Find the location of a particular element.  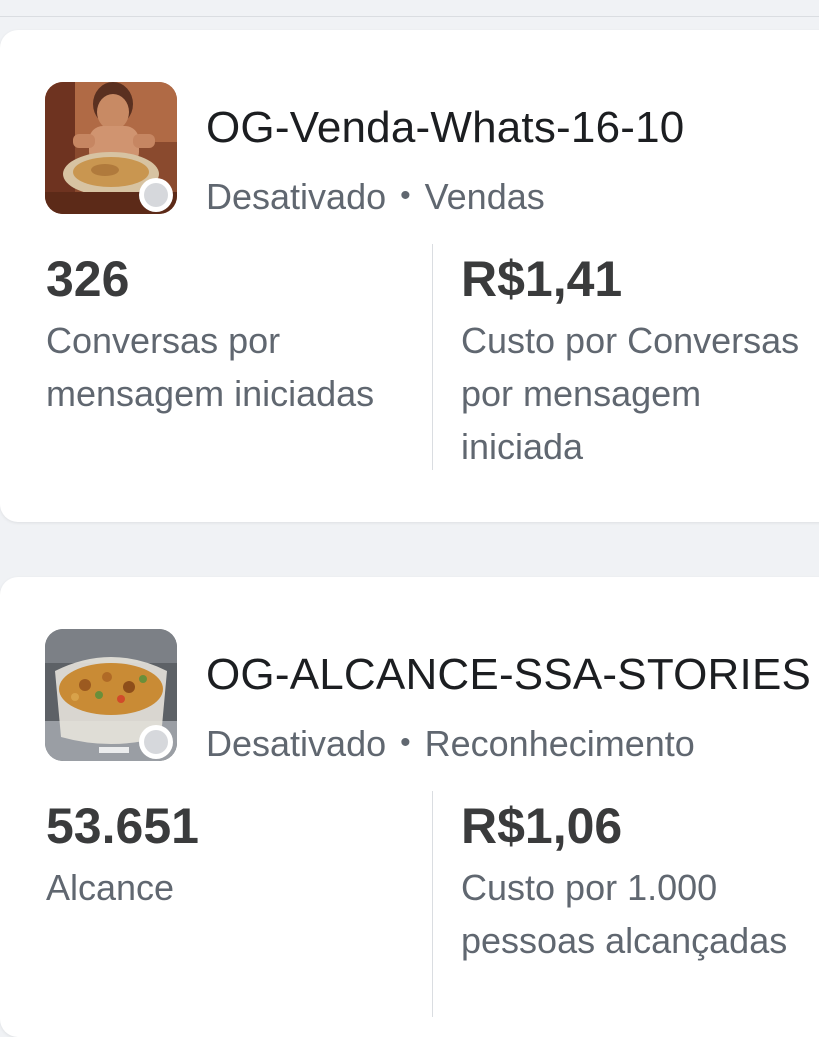

metric-value: 53.651 is located at coordinates (122, 826).